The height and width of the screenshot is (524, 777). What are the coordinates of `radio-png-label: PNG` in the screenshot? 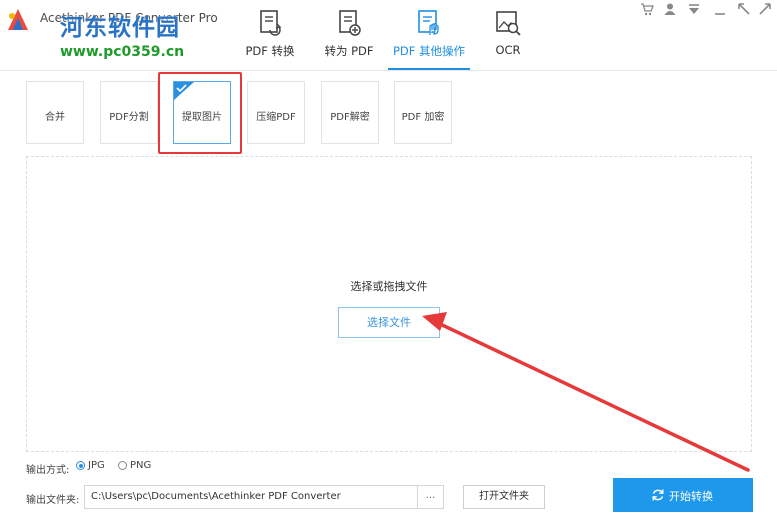 It's located at (140, 465).